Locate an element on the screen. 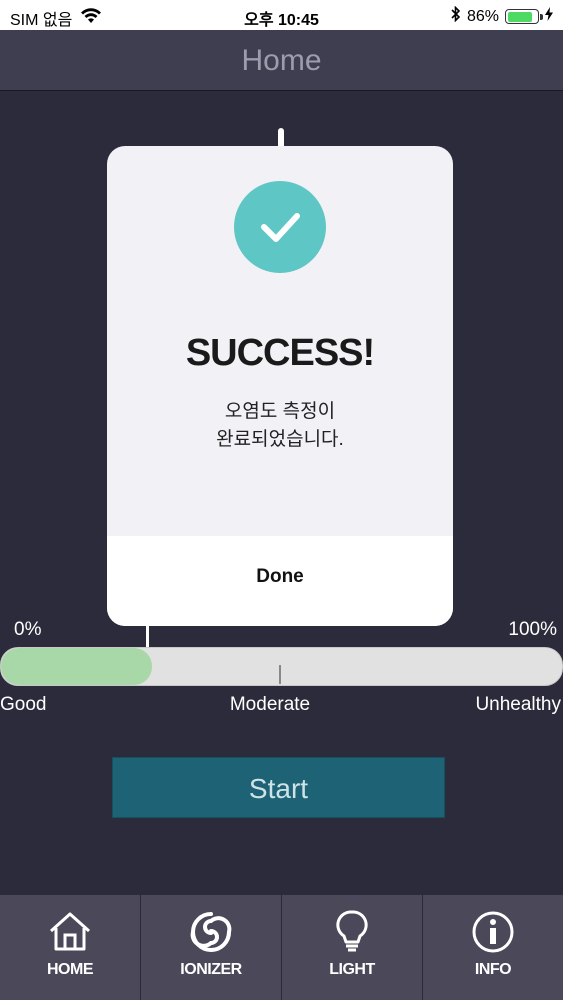  home-icon is located at coordinates (70, 932).